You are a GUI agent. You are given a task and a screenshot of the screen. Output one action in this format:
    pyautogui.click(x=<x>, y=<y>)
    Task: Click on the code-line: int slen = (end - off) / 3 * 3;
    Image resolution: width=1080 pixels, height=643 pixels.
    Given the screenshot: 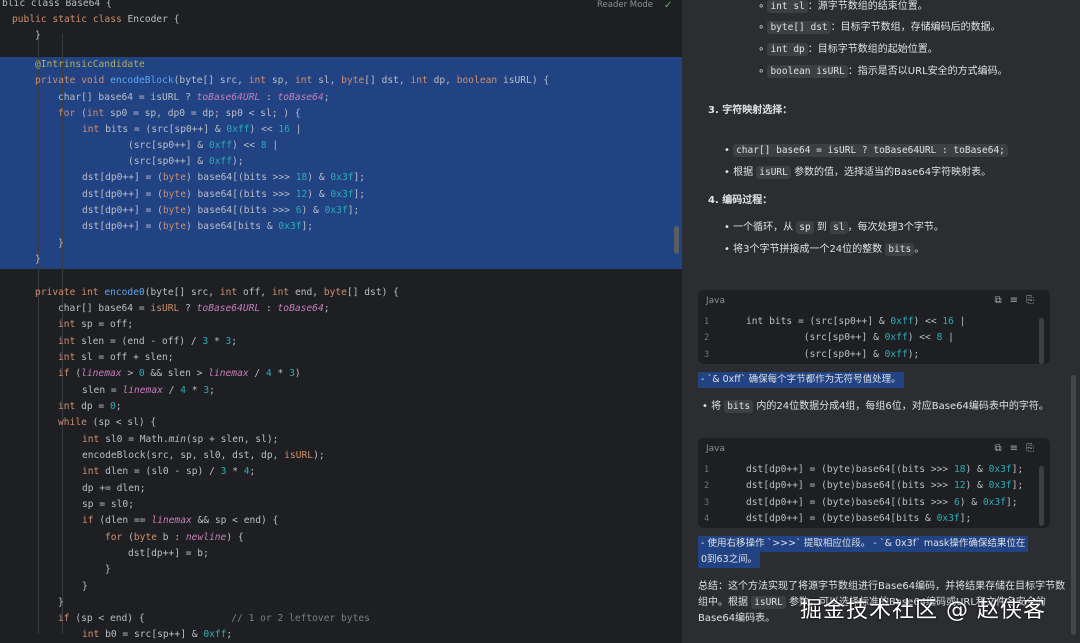 What is the action you would take?
    pyautogui.click(x=148, y=341)
    